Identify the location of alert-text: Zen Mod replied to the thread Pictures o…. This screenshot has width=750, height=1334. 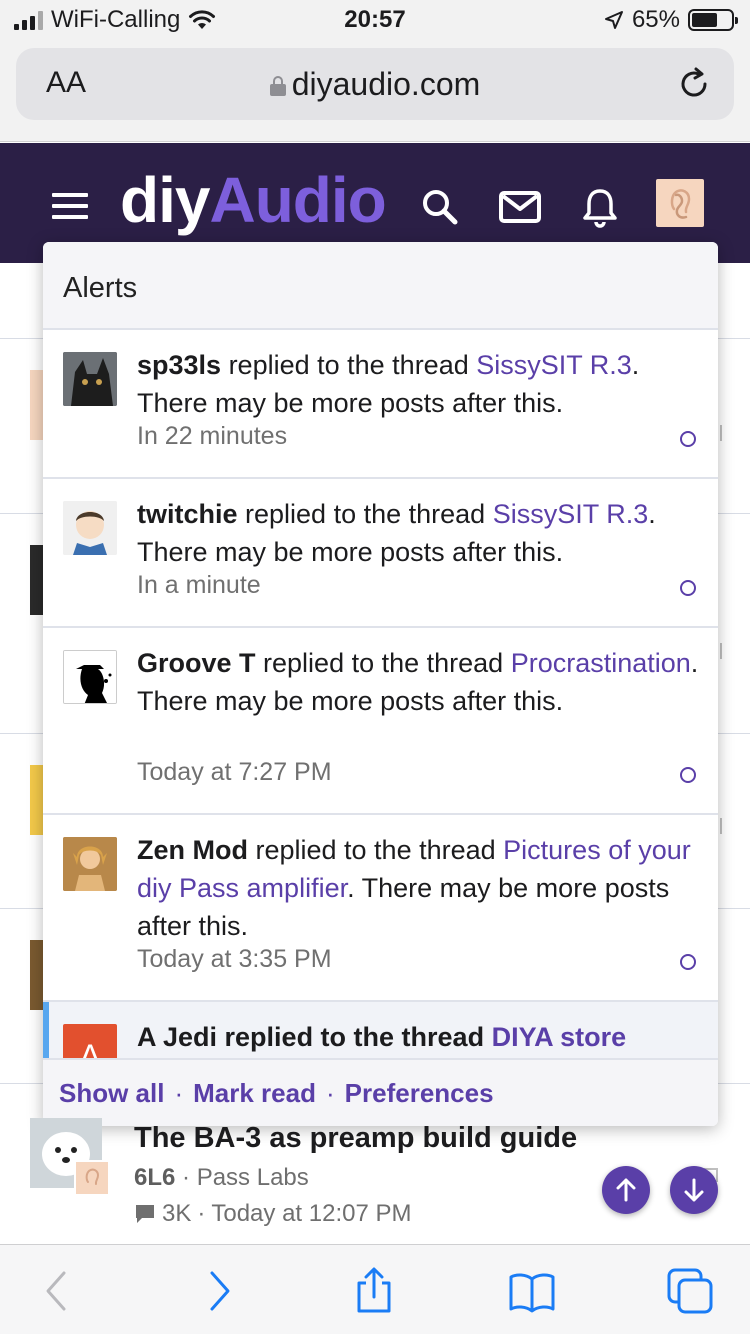
(420, 888).